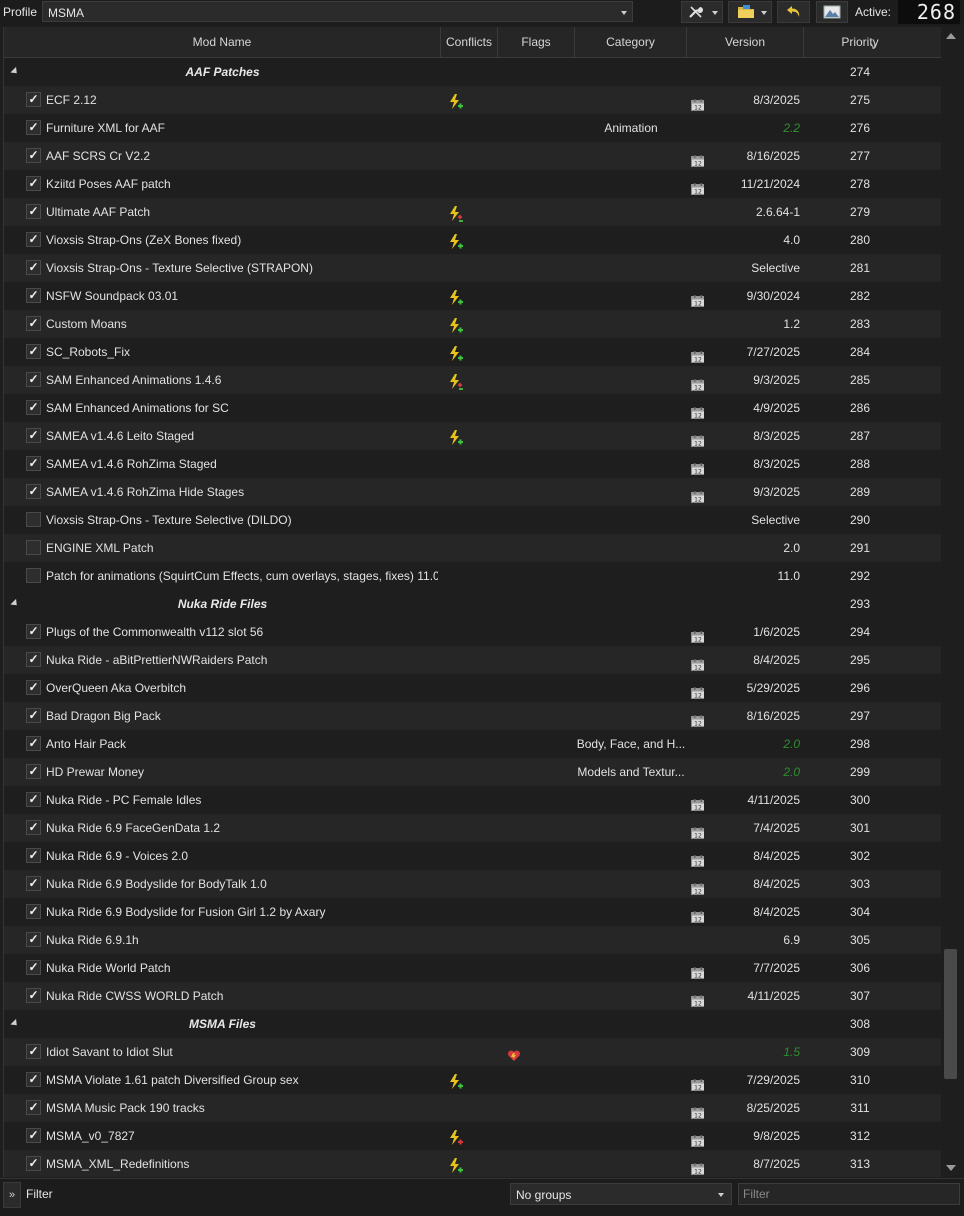 The image size is (964, 1216). Describe the element at coordinates (750, 12) in the screenshot. I see `open-folder-button` at that location.